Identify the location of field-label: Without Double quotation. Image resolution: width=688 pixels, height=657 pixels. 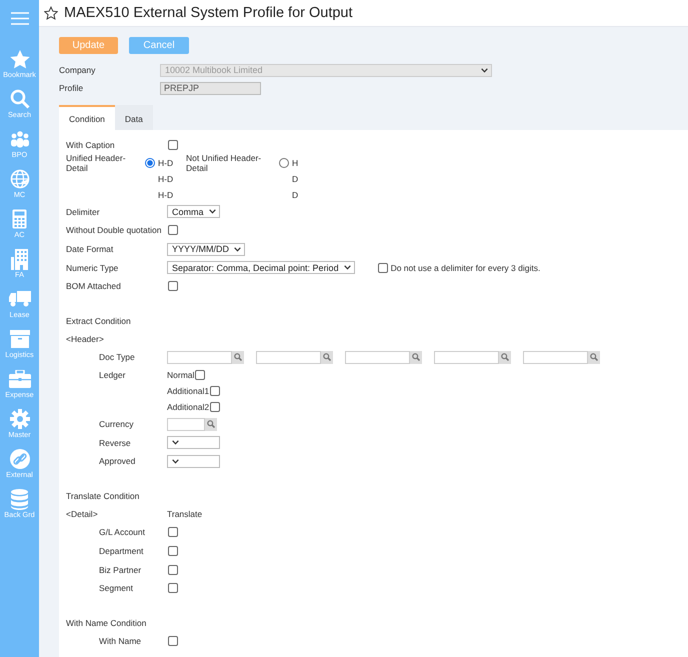
(114, 230).